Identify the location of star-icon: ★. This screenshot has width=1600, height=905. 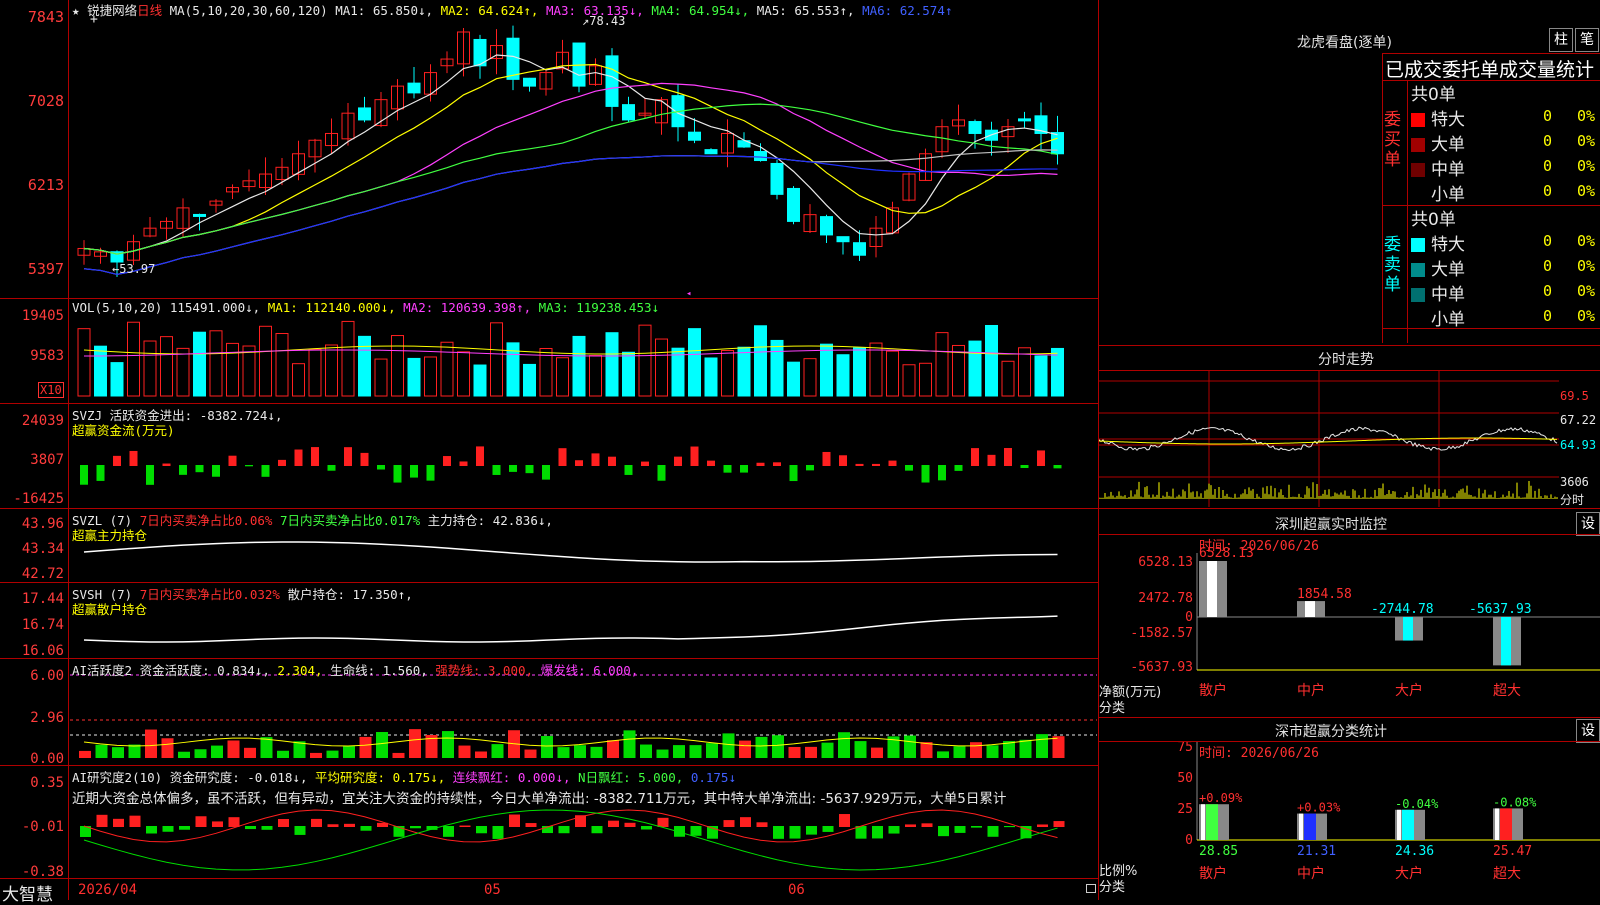
(76, 10).